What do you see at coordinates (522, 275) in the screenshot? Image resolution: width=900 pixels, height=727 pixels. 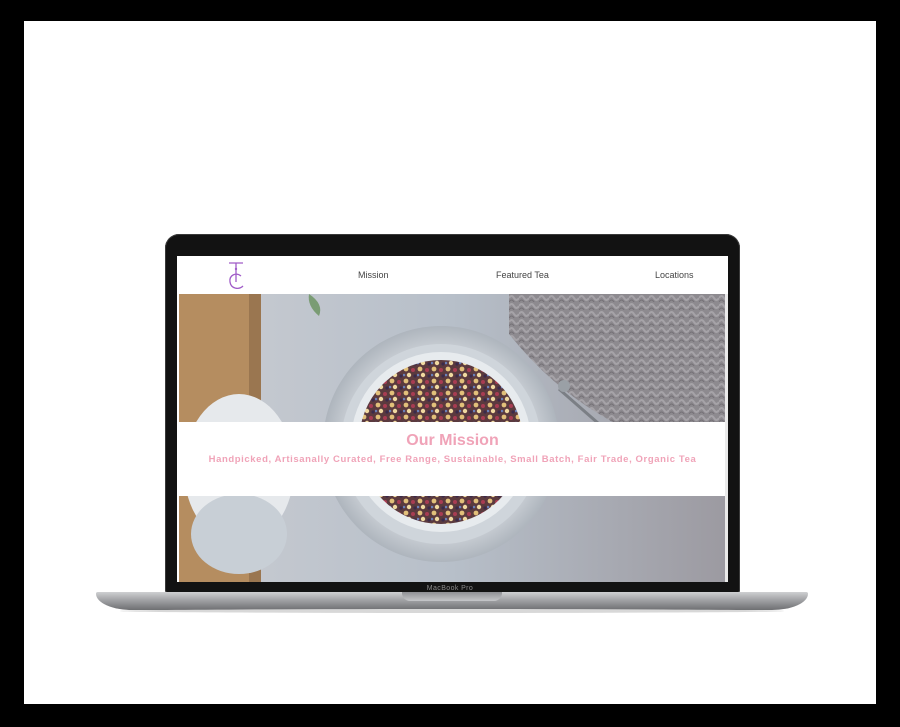 I see `nav-featured-tea-link: Featured Tea` at bounding box center [522, 275].